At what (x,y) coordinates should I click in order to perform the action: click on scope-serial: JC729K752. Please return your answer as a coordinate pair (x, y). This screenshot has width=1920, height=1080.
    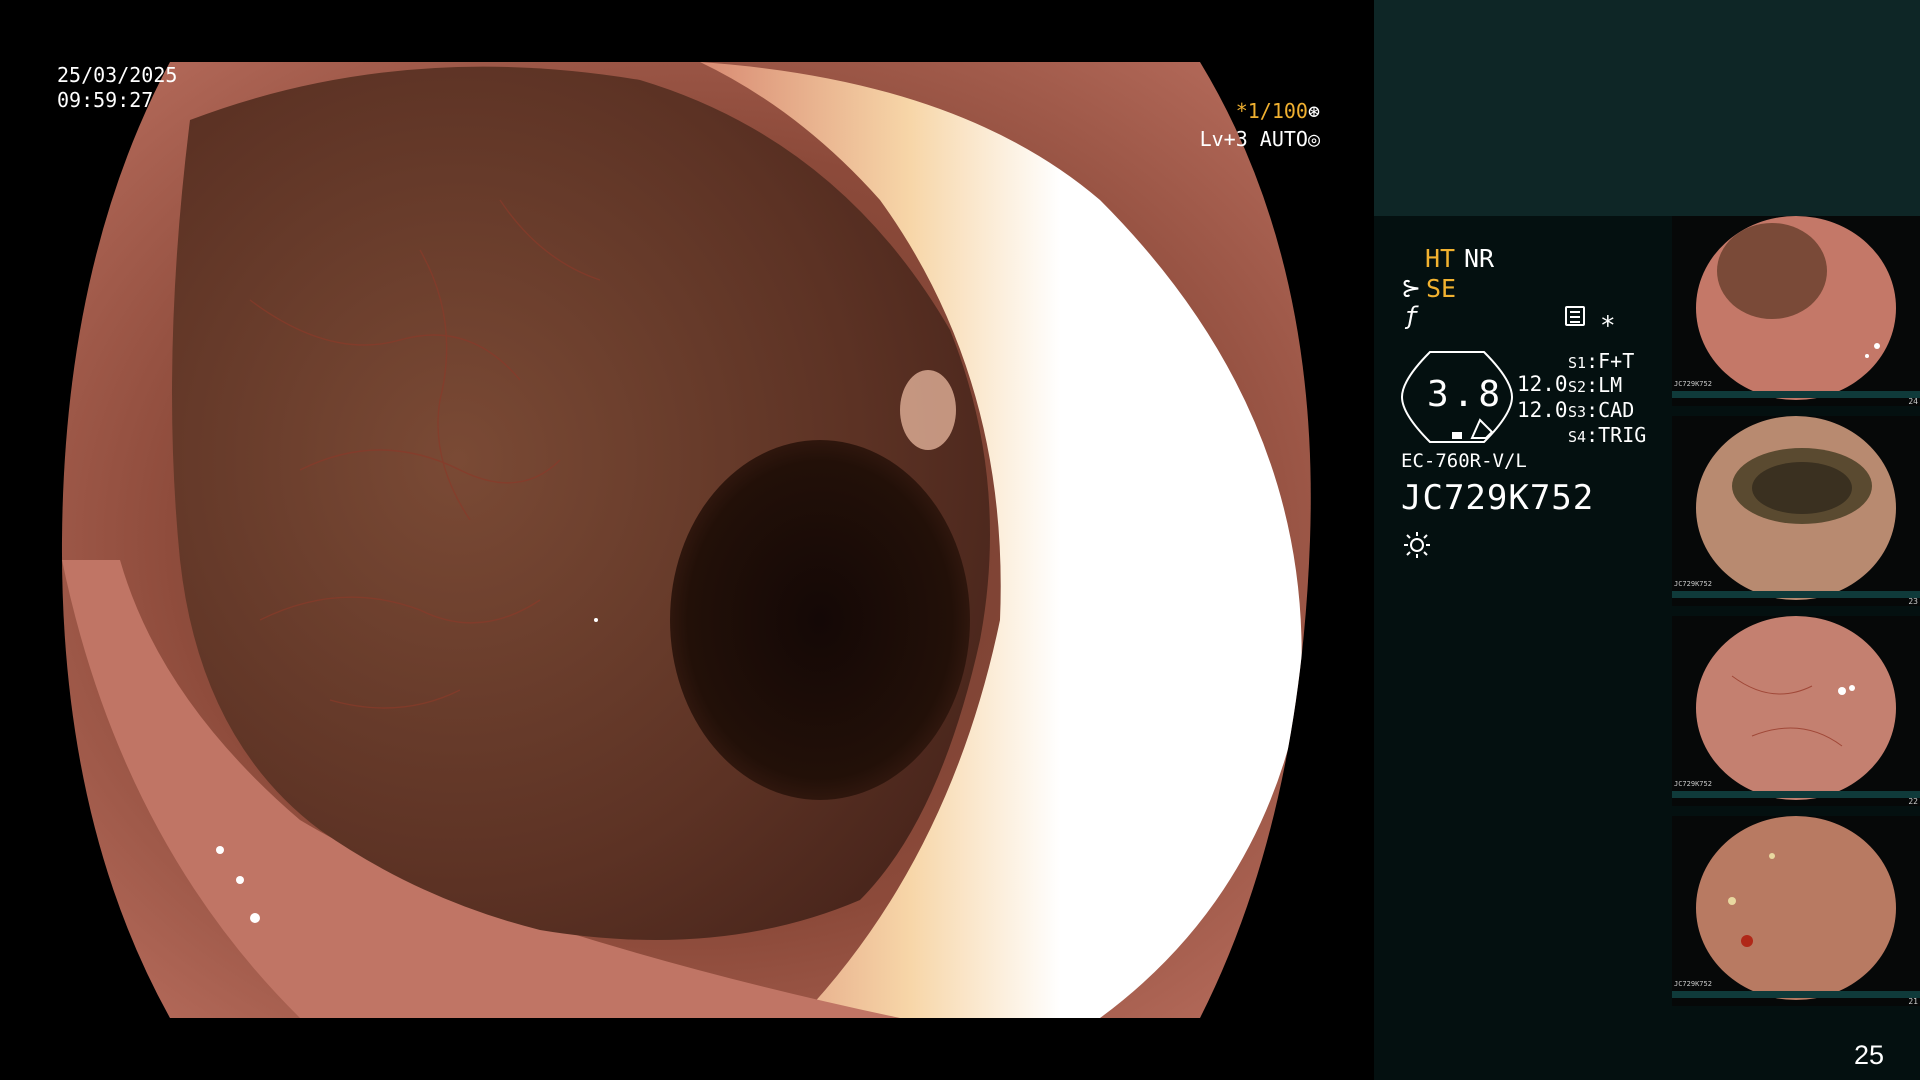
    Looking at the image, I should click on (1498, 498).